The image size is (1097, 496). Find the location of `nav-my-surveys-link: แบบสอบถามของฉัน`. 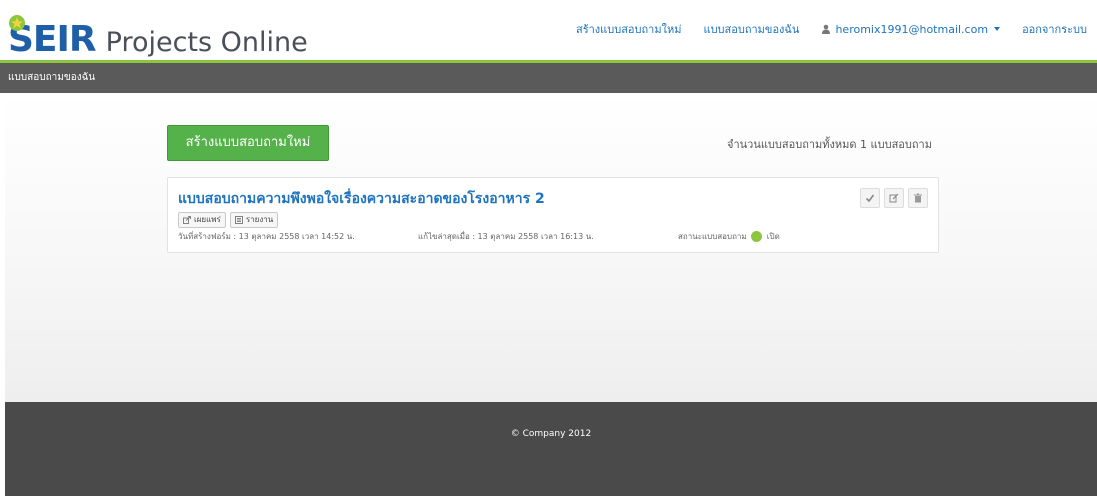

nav-my-surveys-link: แบบสอบถามของฉัน is located at coordinates (751, 29).